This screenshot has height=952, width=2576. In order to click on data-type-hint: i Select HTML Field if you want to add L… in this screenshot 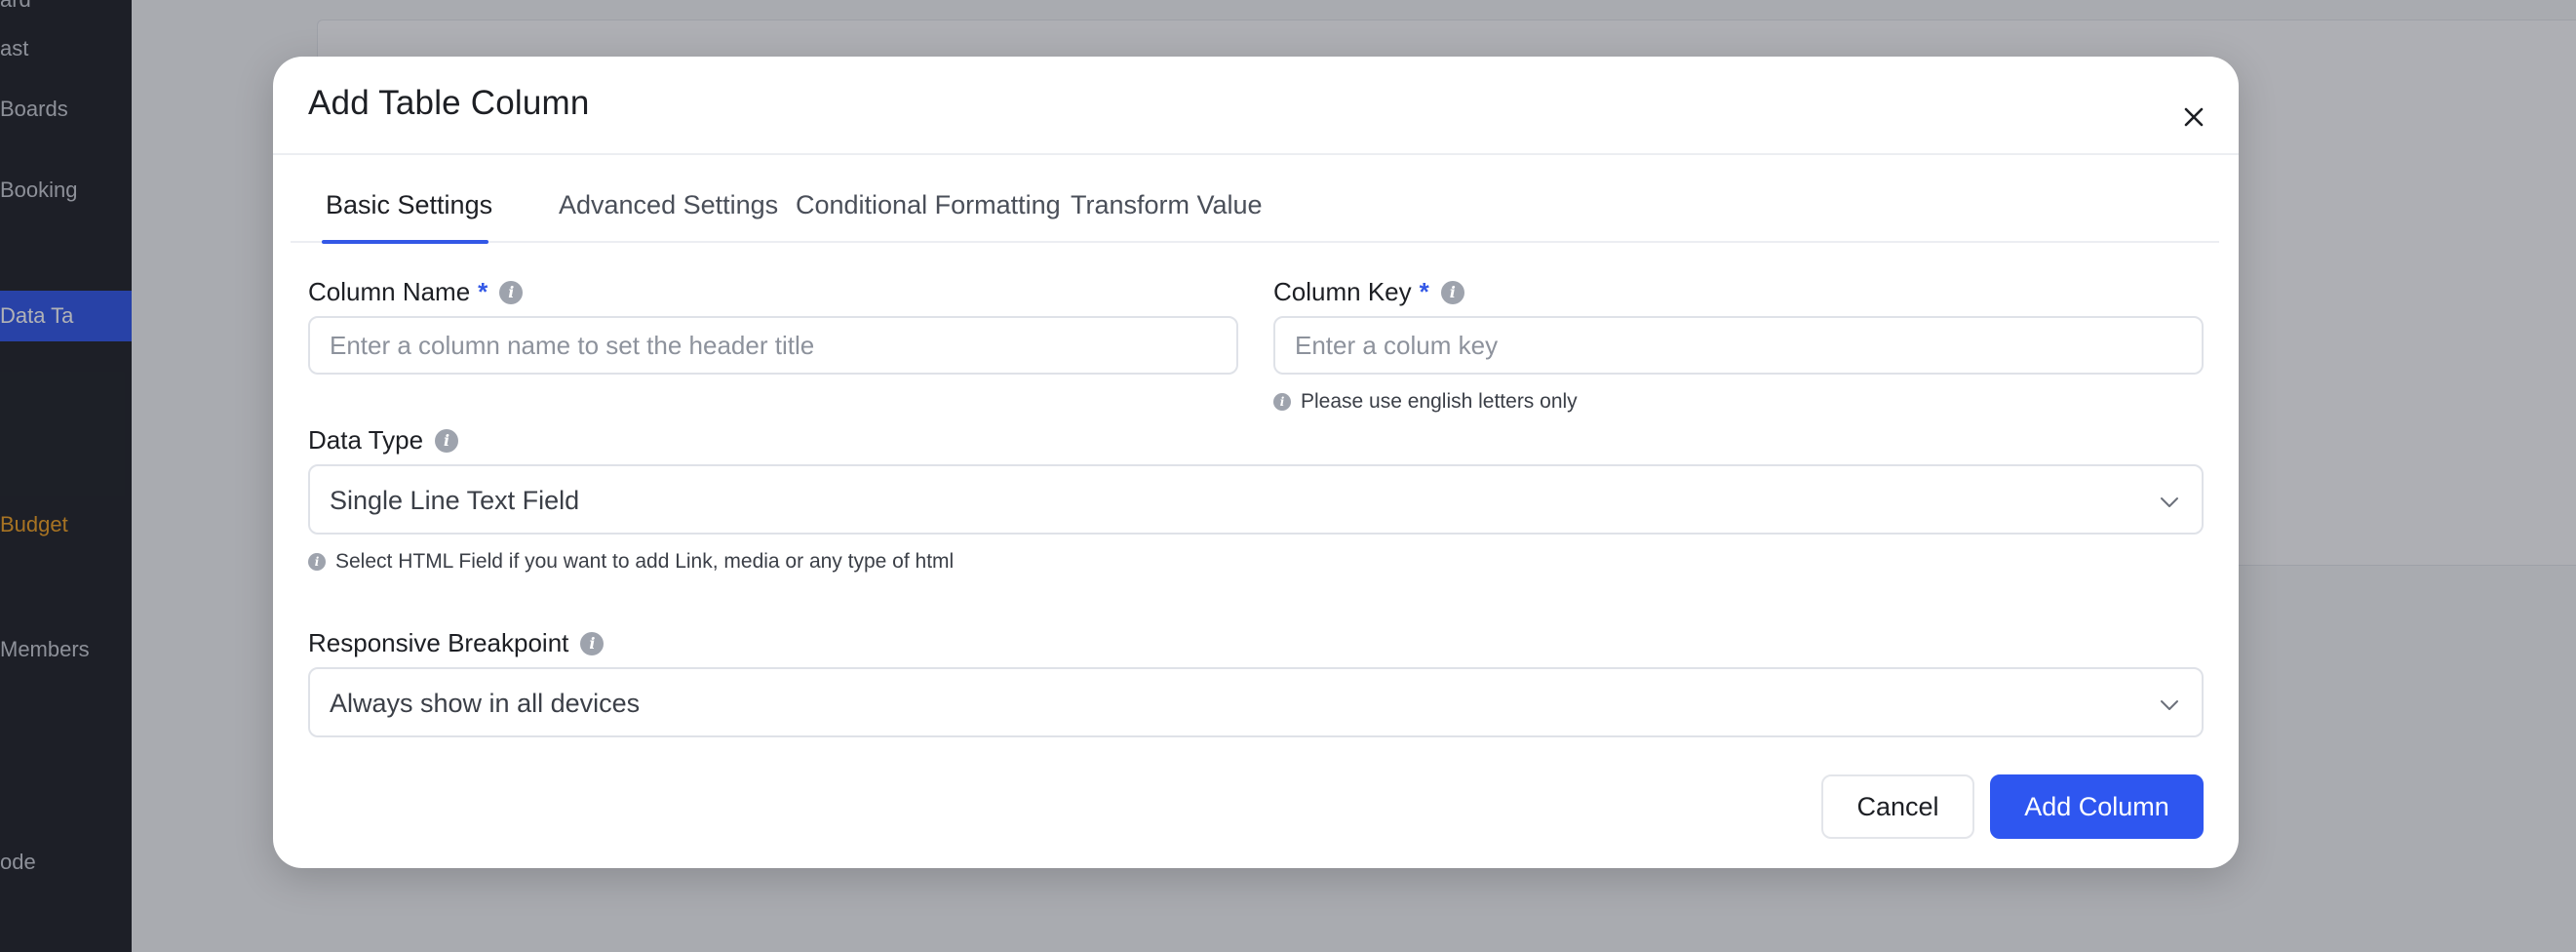, I will do `click(631, 562)`.